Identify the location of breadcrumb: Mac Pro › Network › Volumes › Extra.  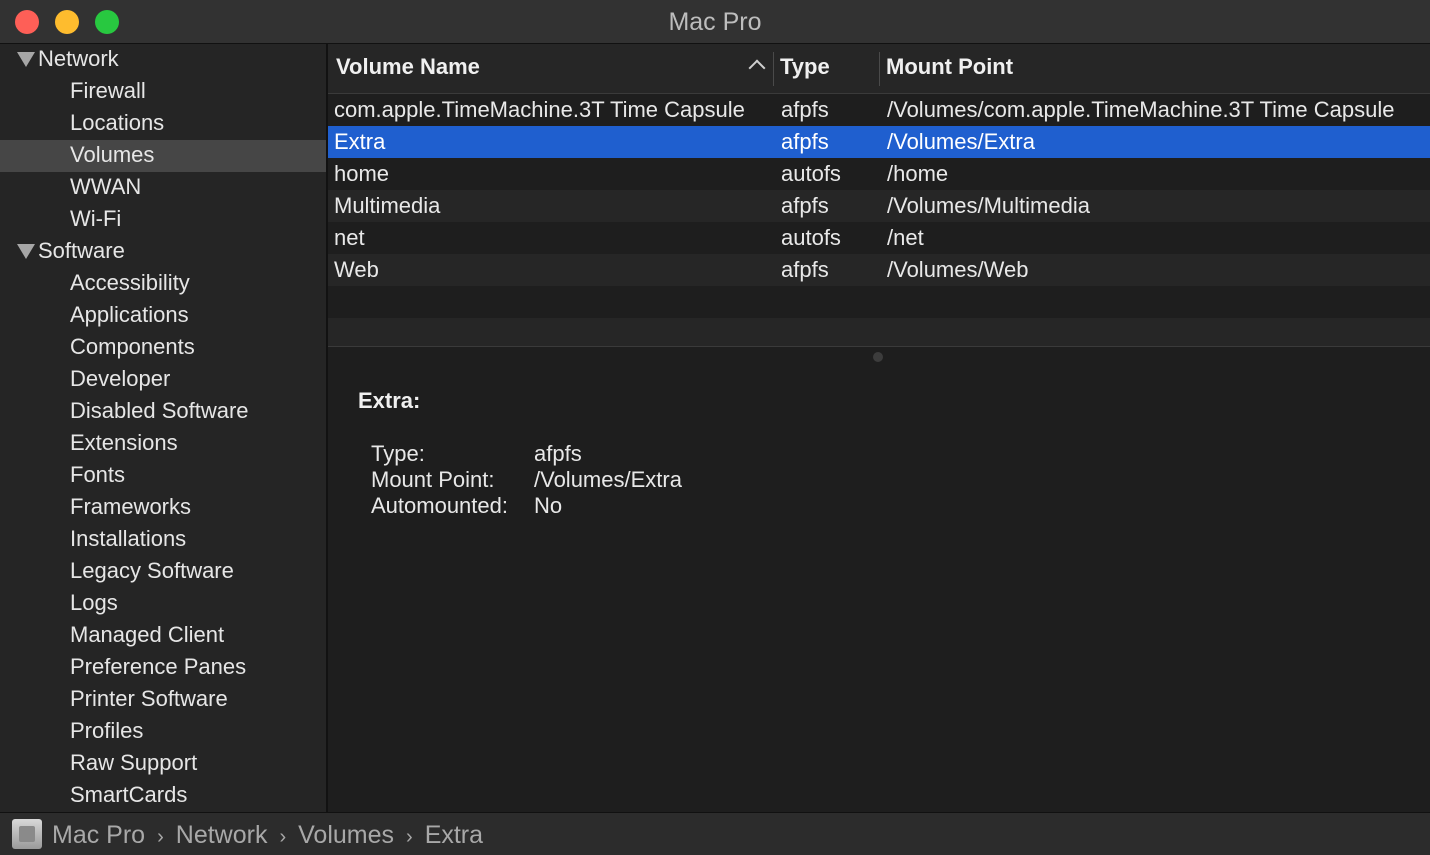
(267, 835).